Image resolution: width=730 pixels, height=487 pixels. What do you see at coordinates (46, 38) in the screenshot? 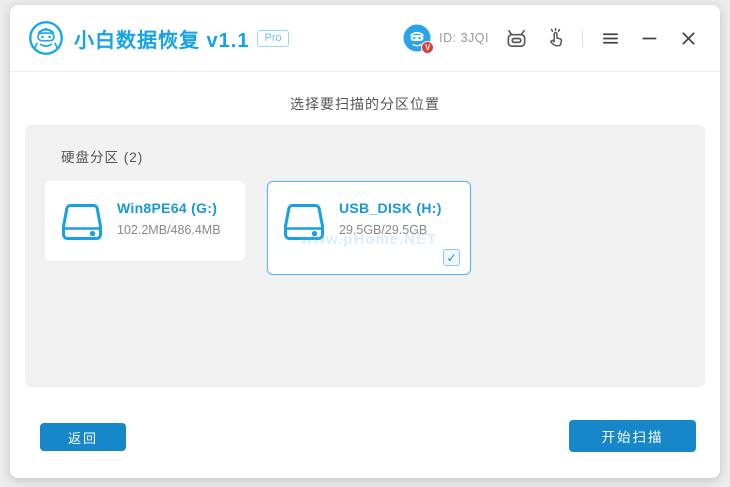
I see `app-logo-icon` at bounding box center [46, 38].